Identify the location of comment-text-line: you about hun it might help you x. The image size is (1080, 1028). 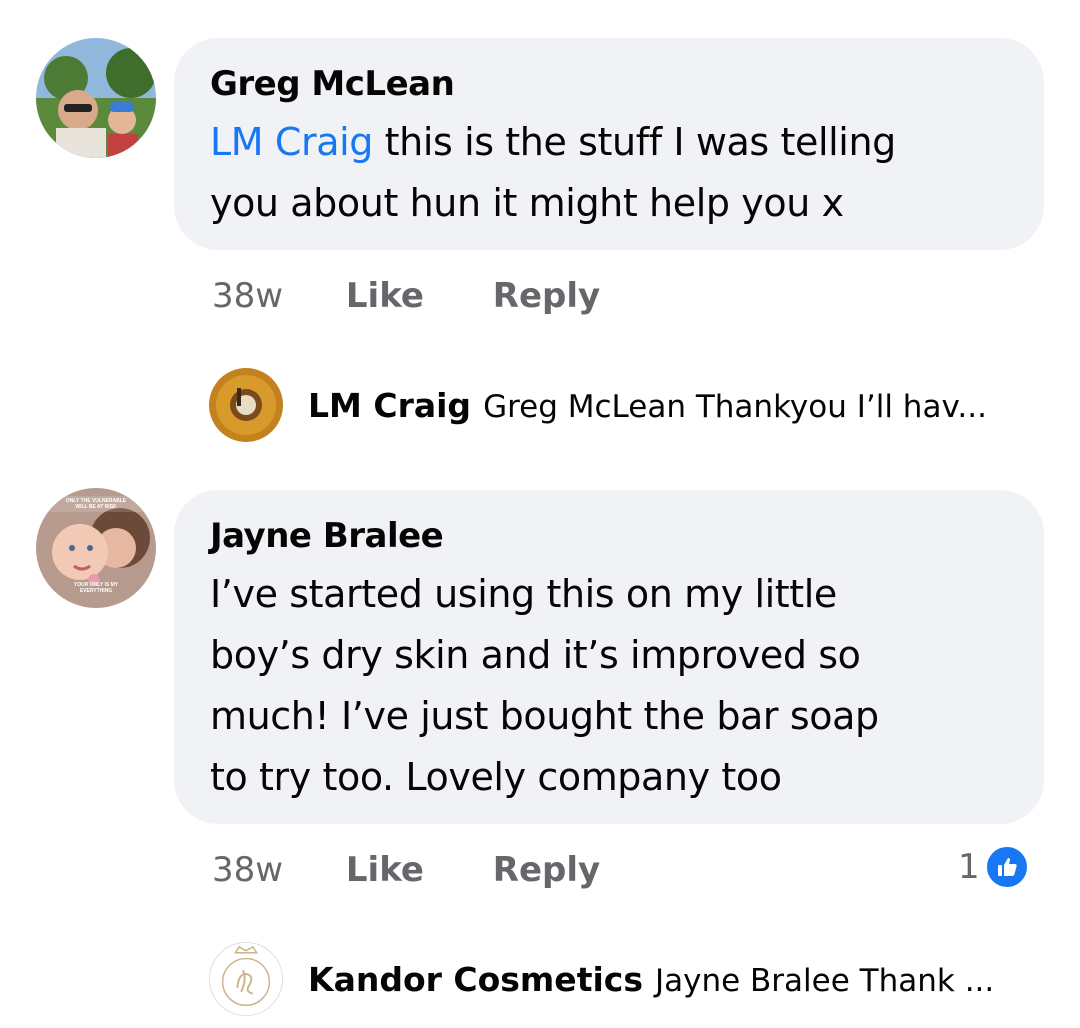
(527, 203).